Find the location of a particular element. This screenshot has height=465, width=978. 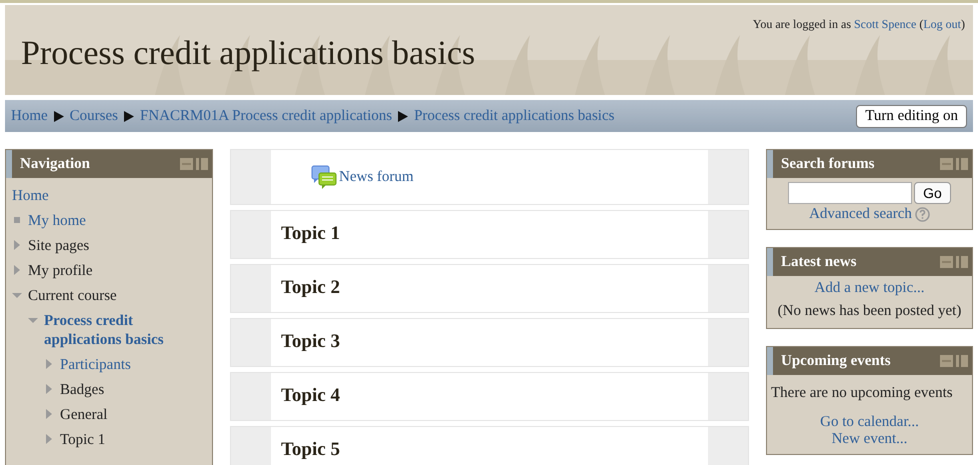

paren-text: ) is located at coordinates (963, 24).